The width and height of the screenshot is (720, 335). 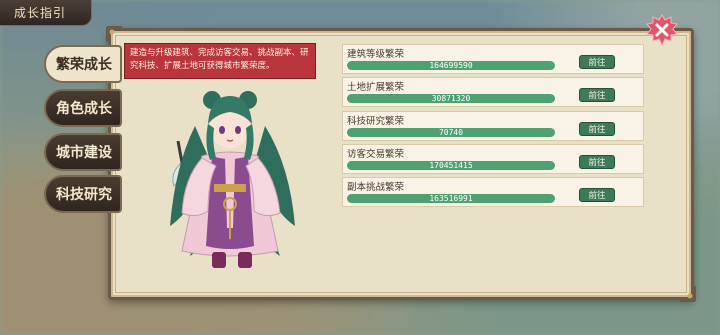 What do you see at coordinates (40, 13) in the screenshot?
I see `window-title: 成长指引` at bounding box center [40, 13].